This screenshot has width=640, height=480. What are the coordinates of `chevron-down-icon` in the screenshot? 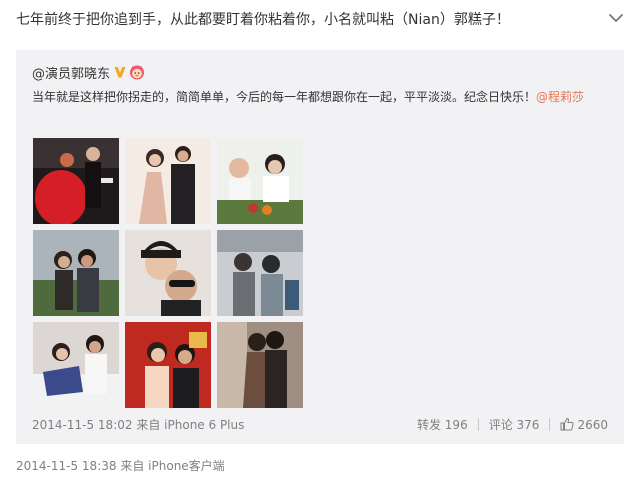 It's located at (616, 18).